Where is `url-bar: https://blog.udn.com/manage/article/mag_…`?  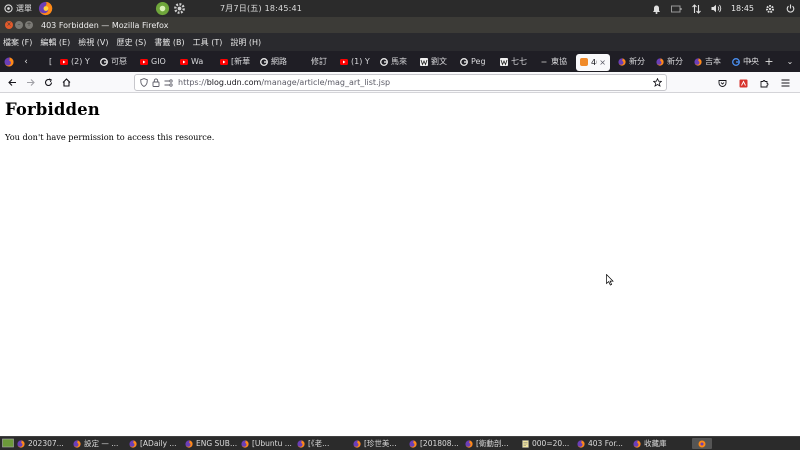 url-bar: https://blog.udn.com/manage/article/mag_… is located at coordinates (400, 82).